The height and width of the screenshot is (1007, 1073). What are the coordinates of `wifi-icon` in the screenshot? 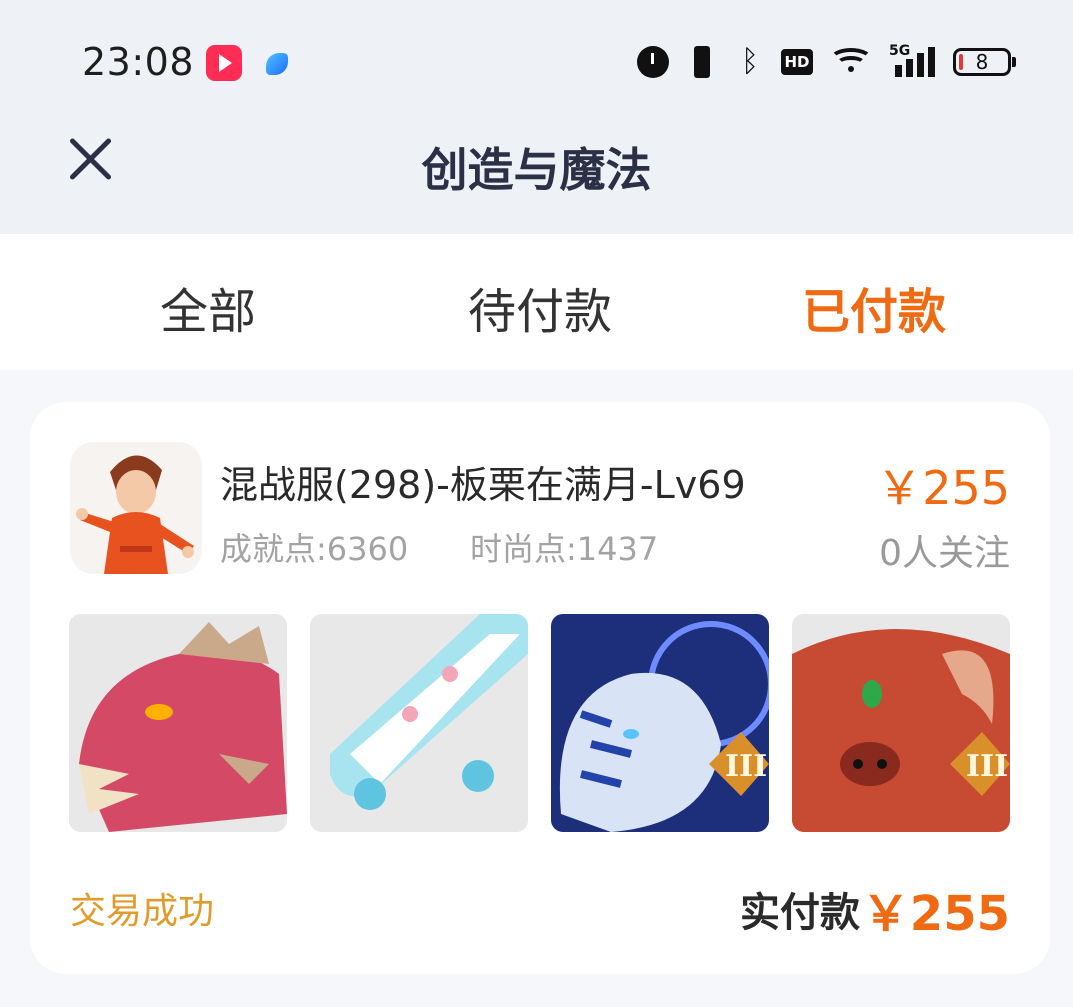 It's located at (851, 62).